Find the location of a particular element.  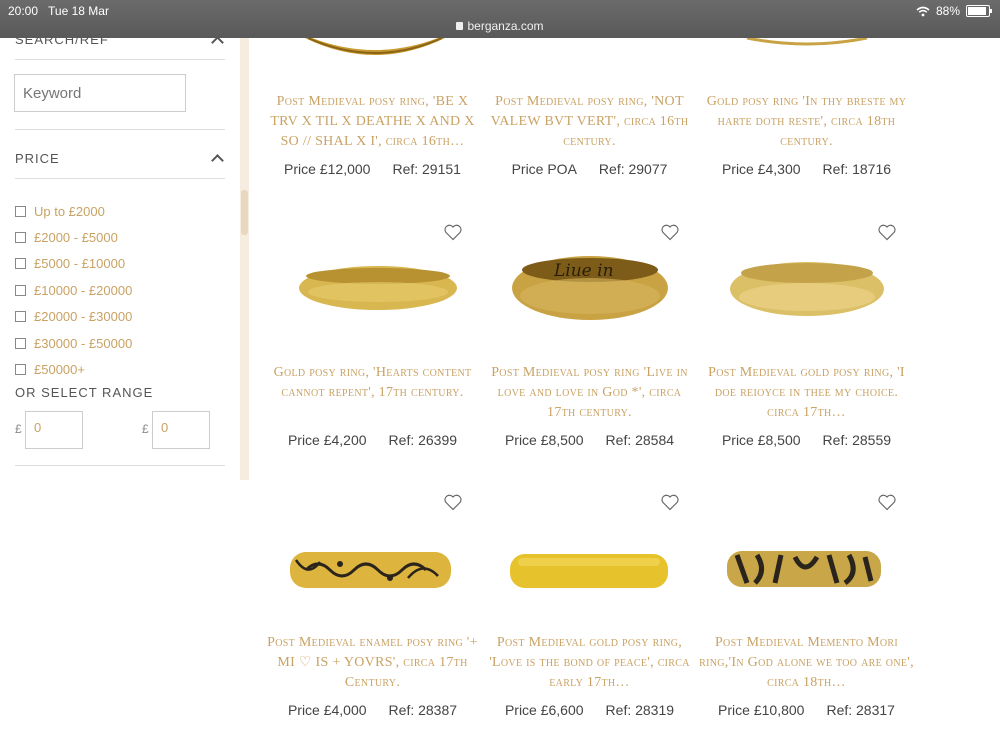

product-price-line: Price £12,000 Ref: 29151 is located at coordinates (372, 169).